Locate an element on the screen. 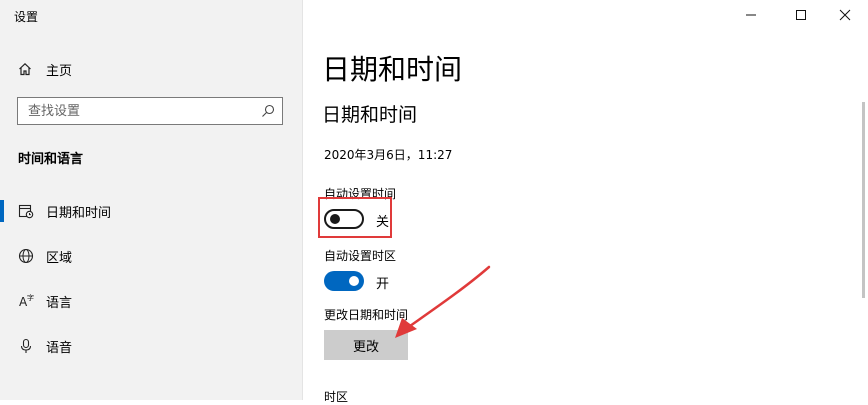 The height and width of the screenshot is (405, 868). search-box is located at coordinates (150, 111).